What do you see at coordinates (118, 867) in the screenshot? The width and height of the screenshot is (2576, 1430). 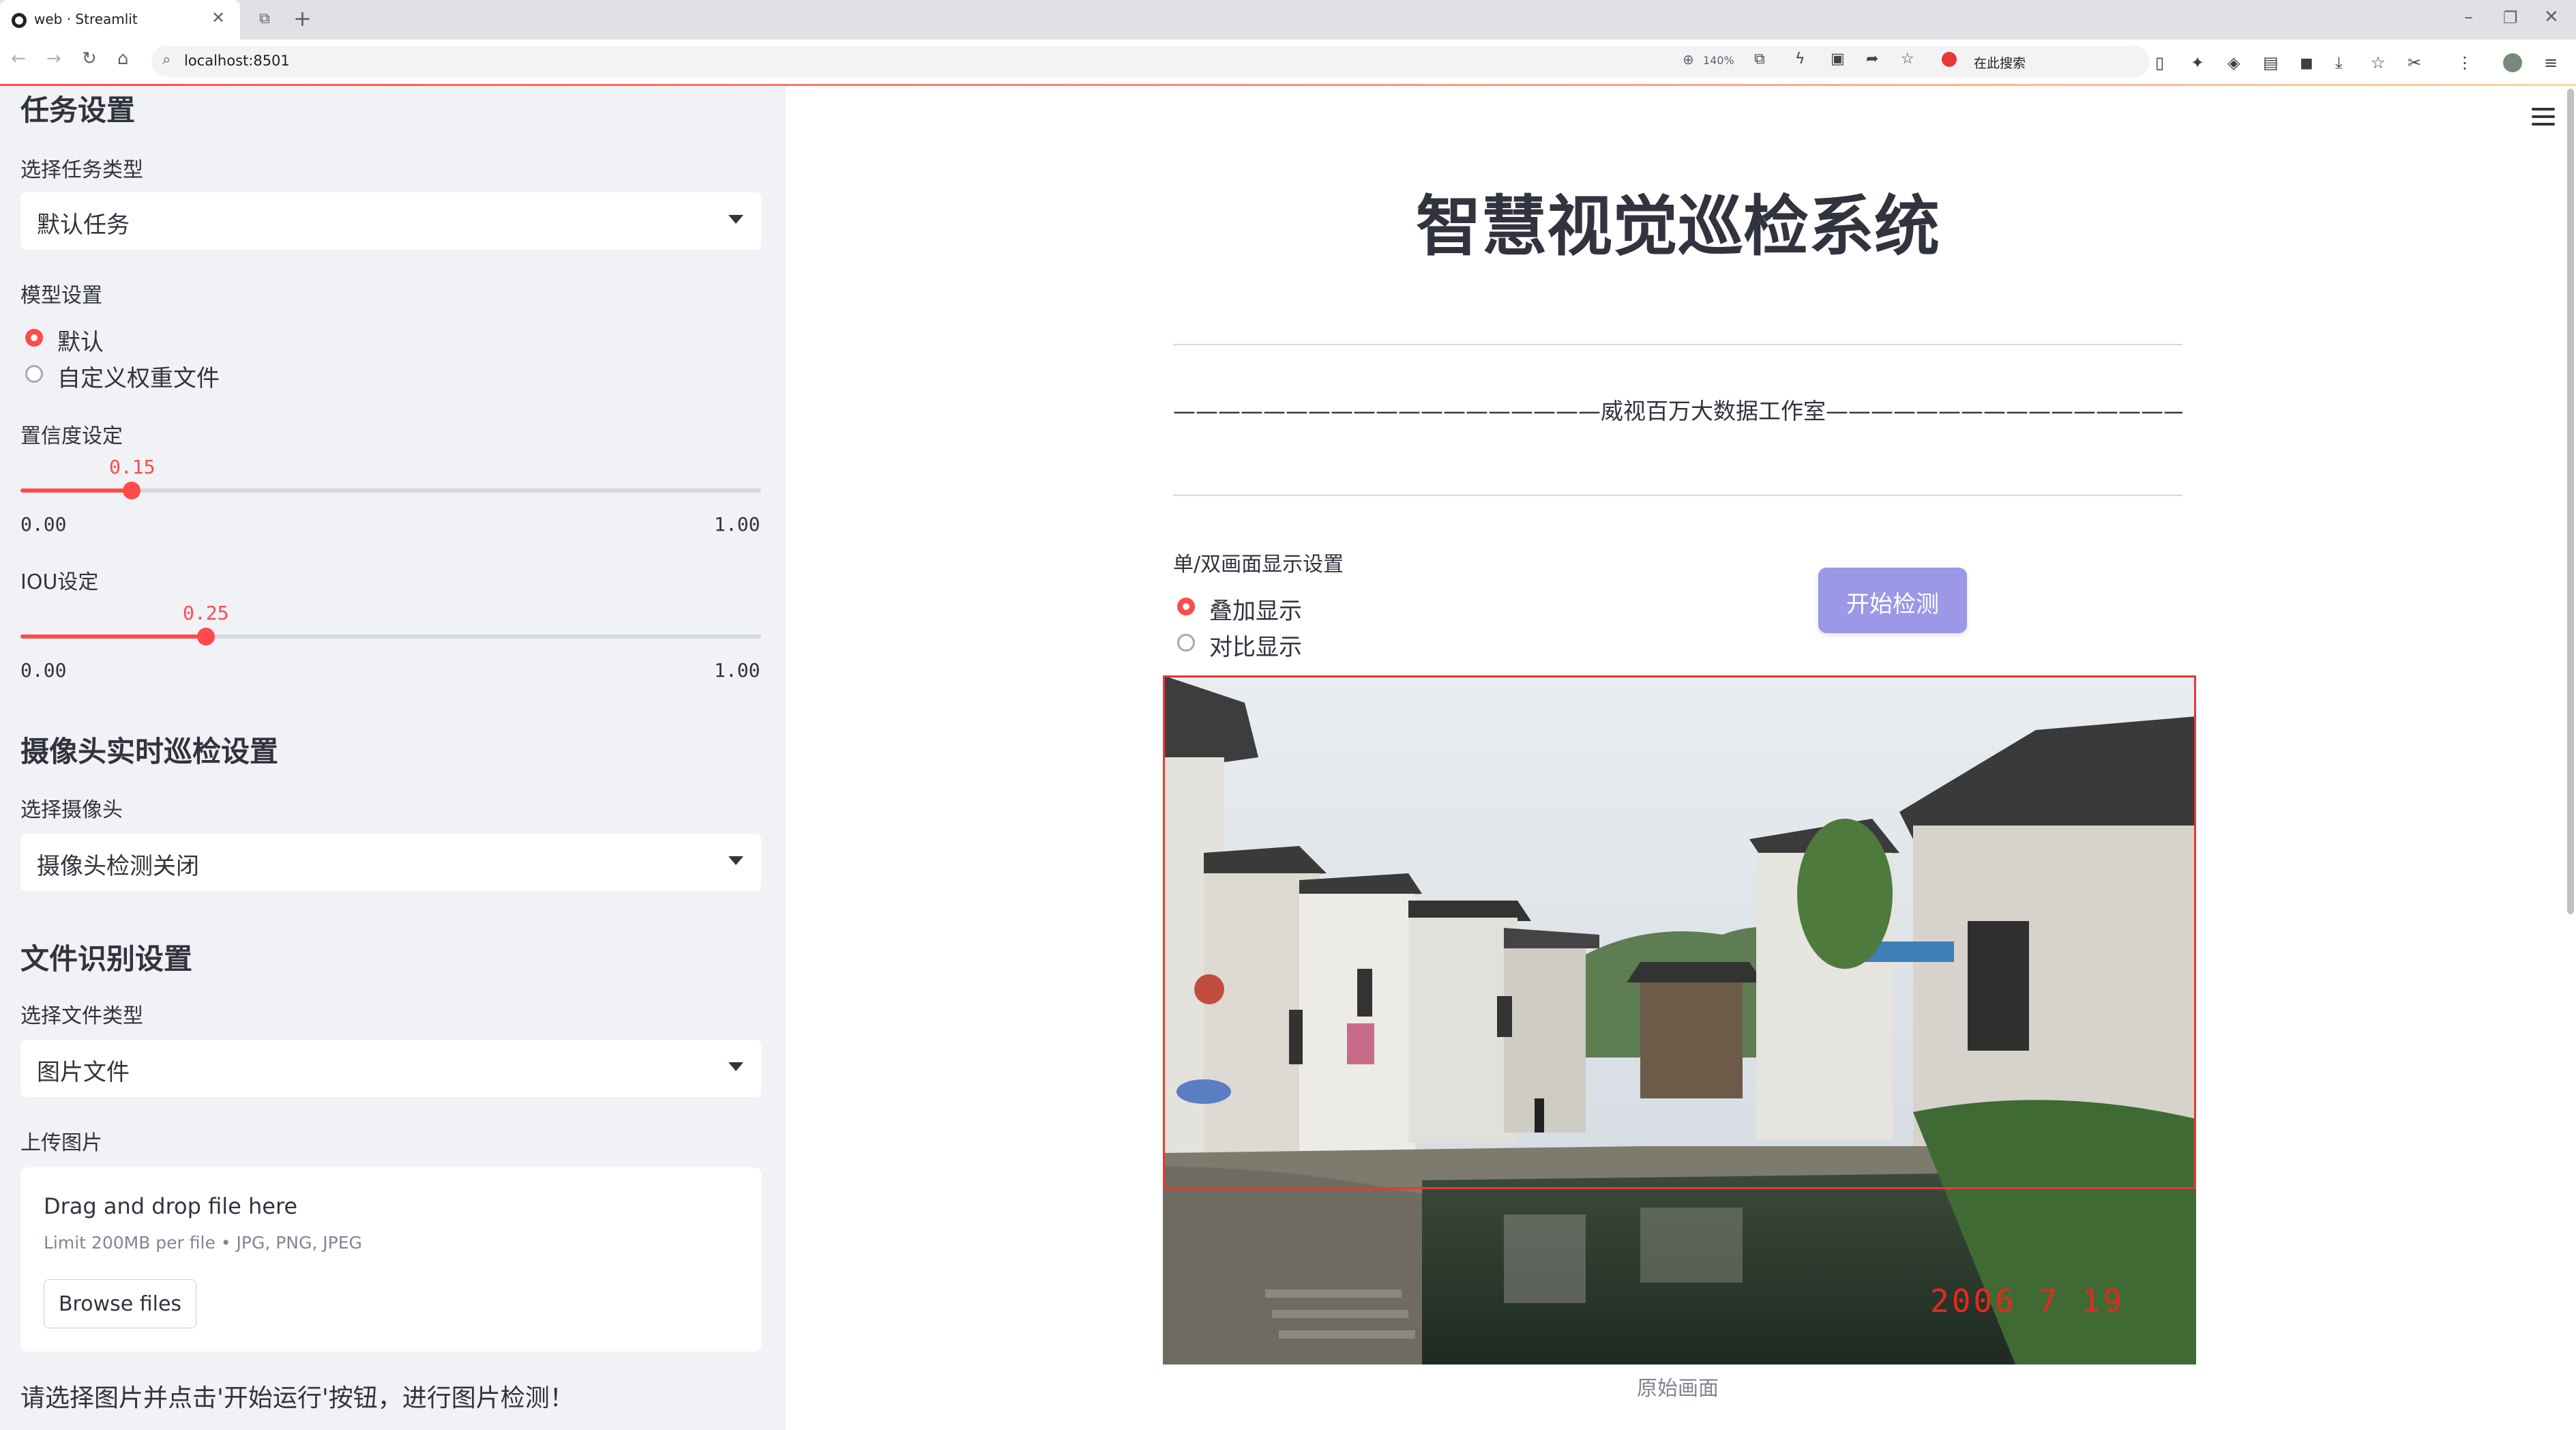 I see `camera-value: 摄像头检测关闭` at bounding box center [118, 867].